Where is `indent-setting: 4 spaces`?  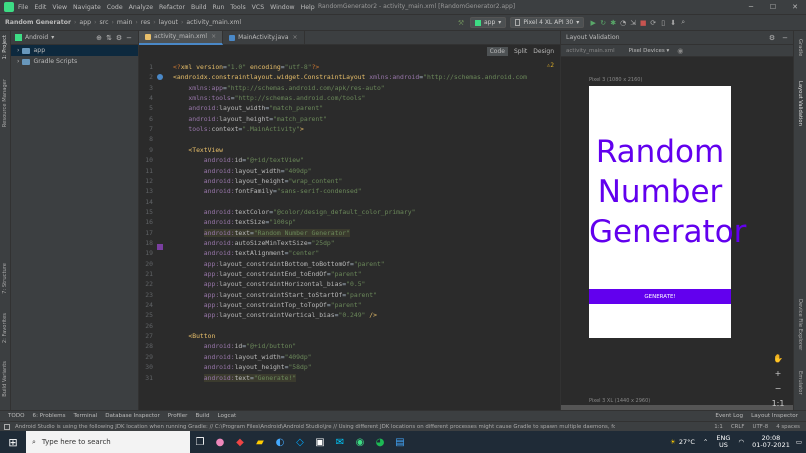
indent-setting: 4 spaces is located at coordinates (788, 427).